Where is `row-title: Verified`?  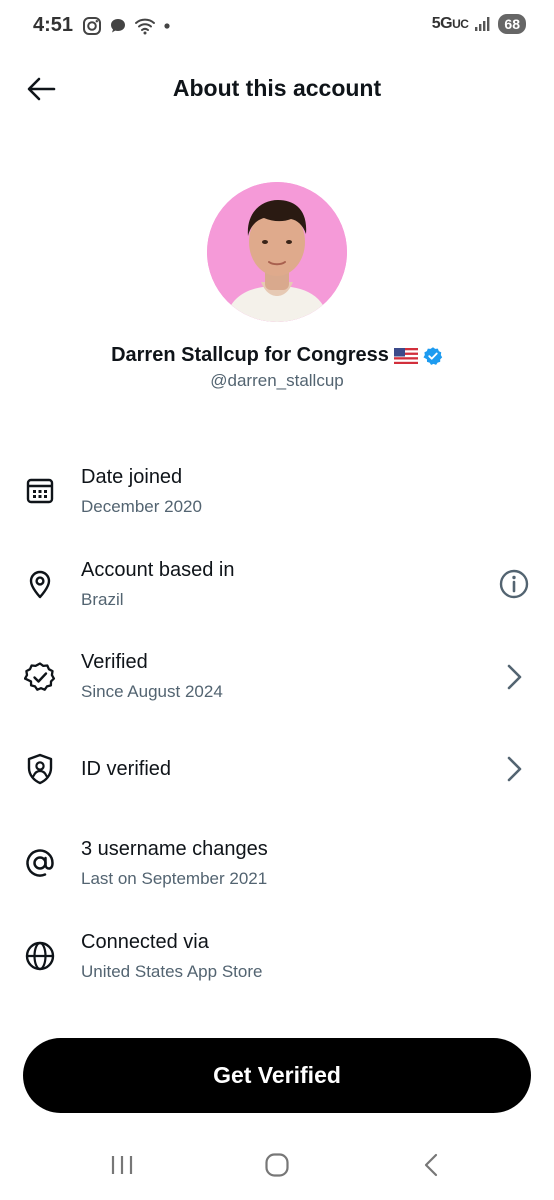 row-title: Verified is located at coordinates (114, 662).